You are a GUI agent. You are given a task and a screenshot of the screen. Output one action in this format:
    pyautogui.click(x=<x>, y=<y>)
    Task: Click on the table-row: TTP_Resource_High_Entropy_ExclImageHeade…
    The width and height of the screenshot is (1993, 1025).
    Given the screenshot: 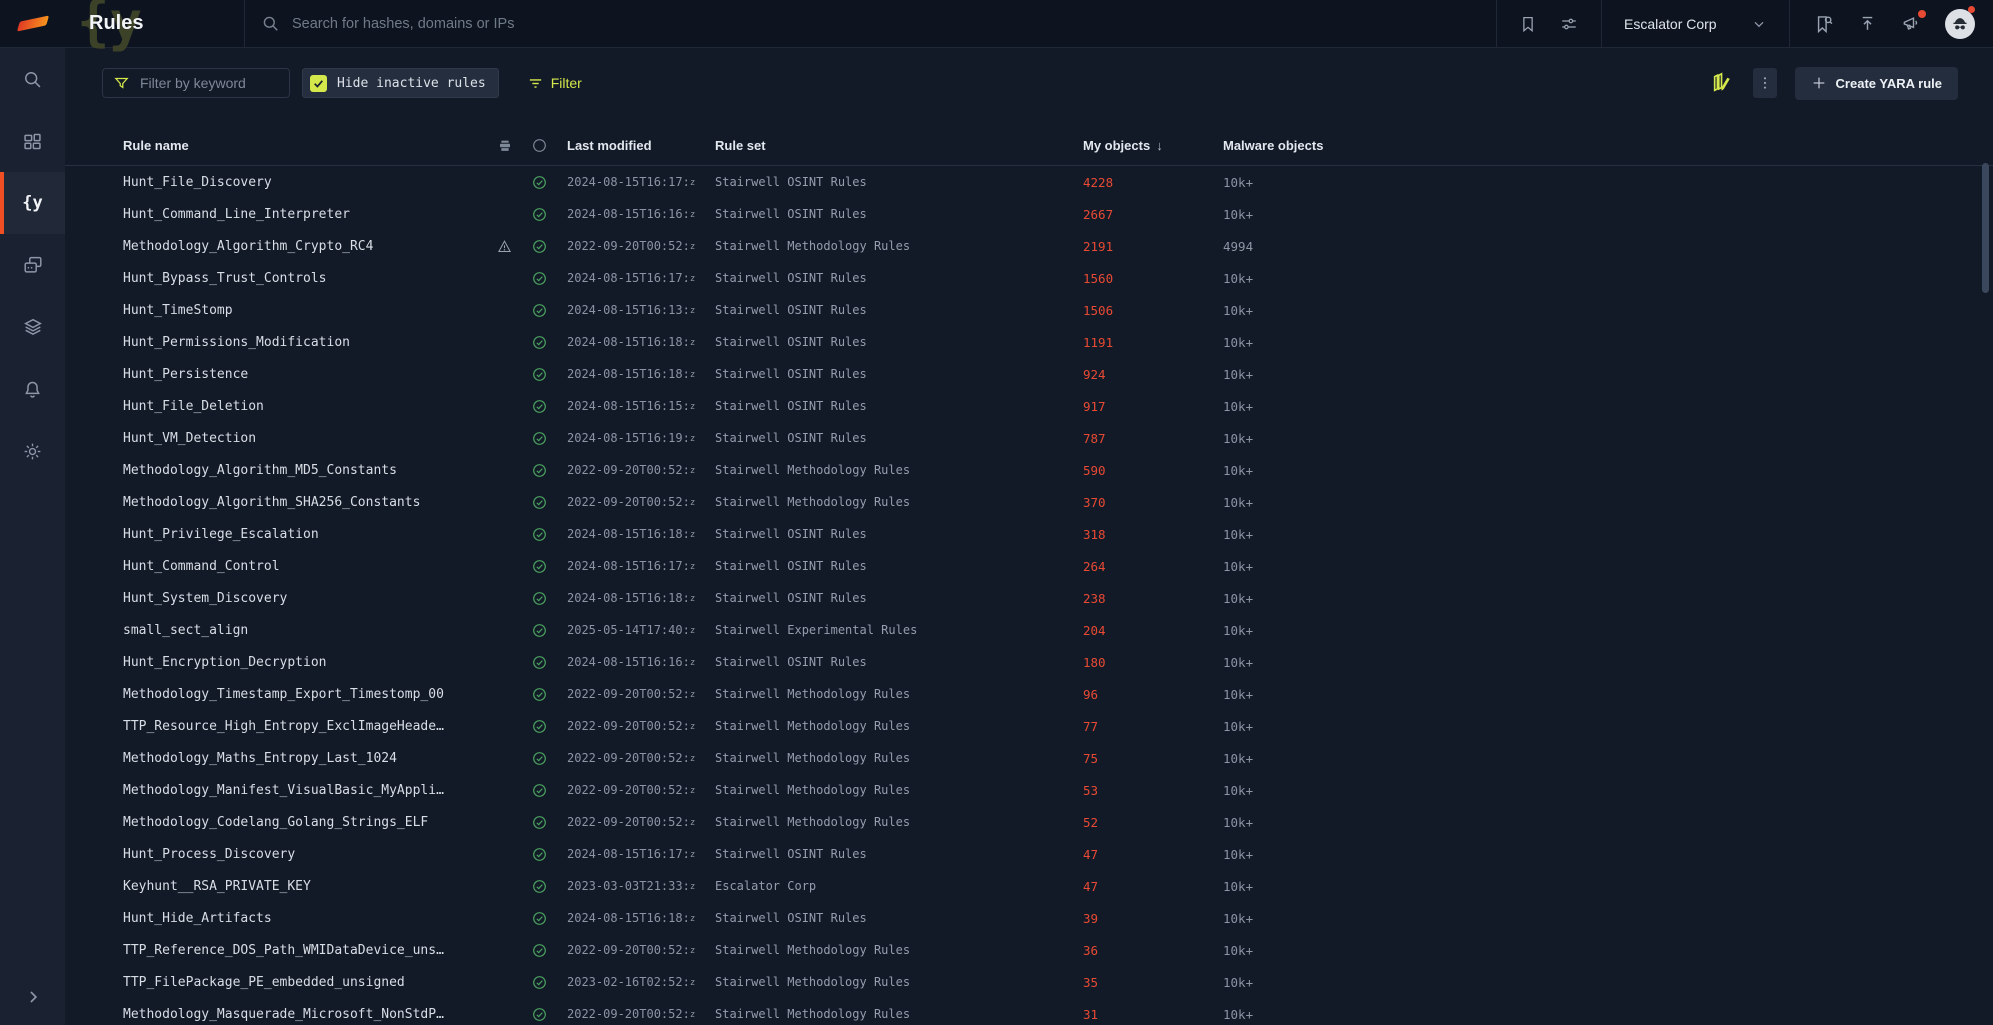 What is the action you would take?
    pyautogui.click(x=1029, y=726)
    